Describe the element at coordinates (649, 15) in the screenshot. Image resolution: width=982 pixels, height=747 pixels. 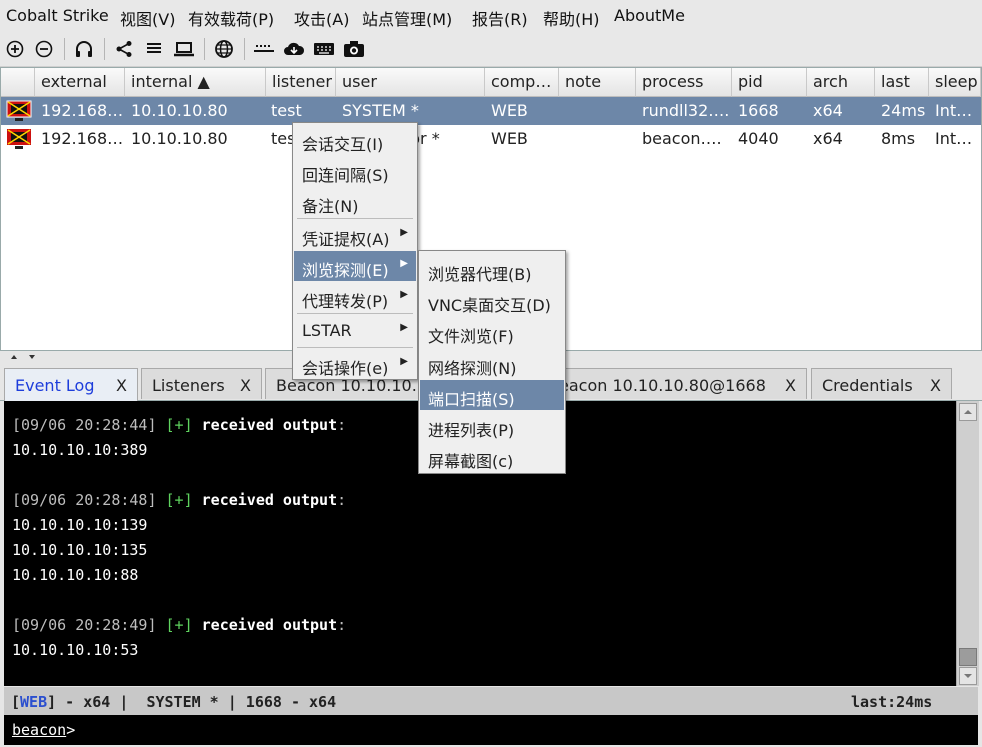
I see `menu-aboutme: AboutMe` at that location.